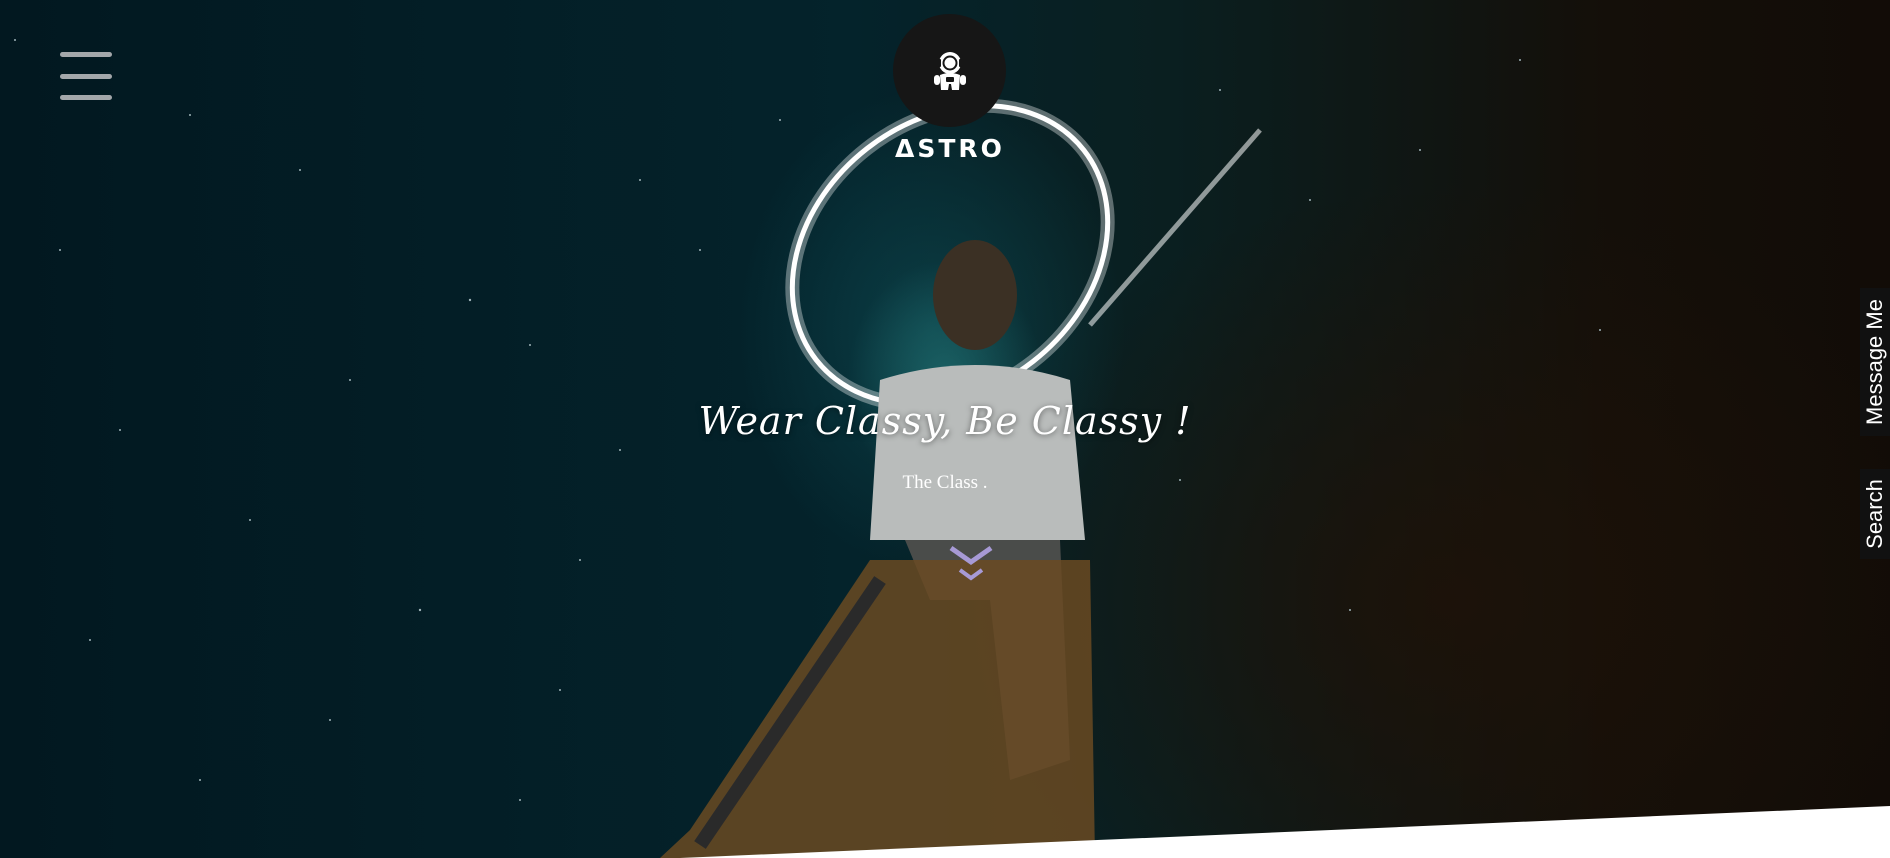 This screenshot has width=1890, height=858. What do you see at coordinates (86, 77) in the screenshot?
I see `menu-button` at bounding box center [86, 77].